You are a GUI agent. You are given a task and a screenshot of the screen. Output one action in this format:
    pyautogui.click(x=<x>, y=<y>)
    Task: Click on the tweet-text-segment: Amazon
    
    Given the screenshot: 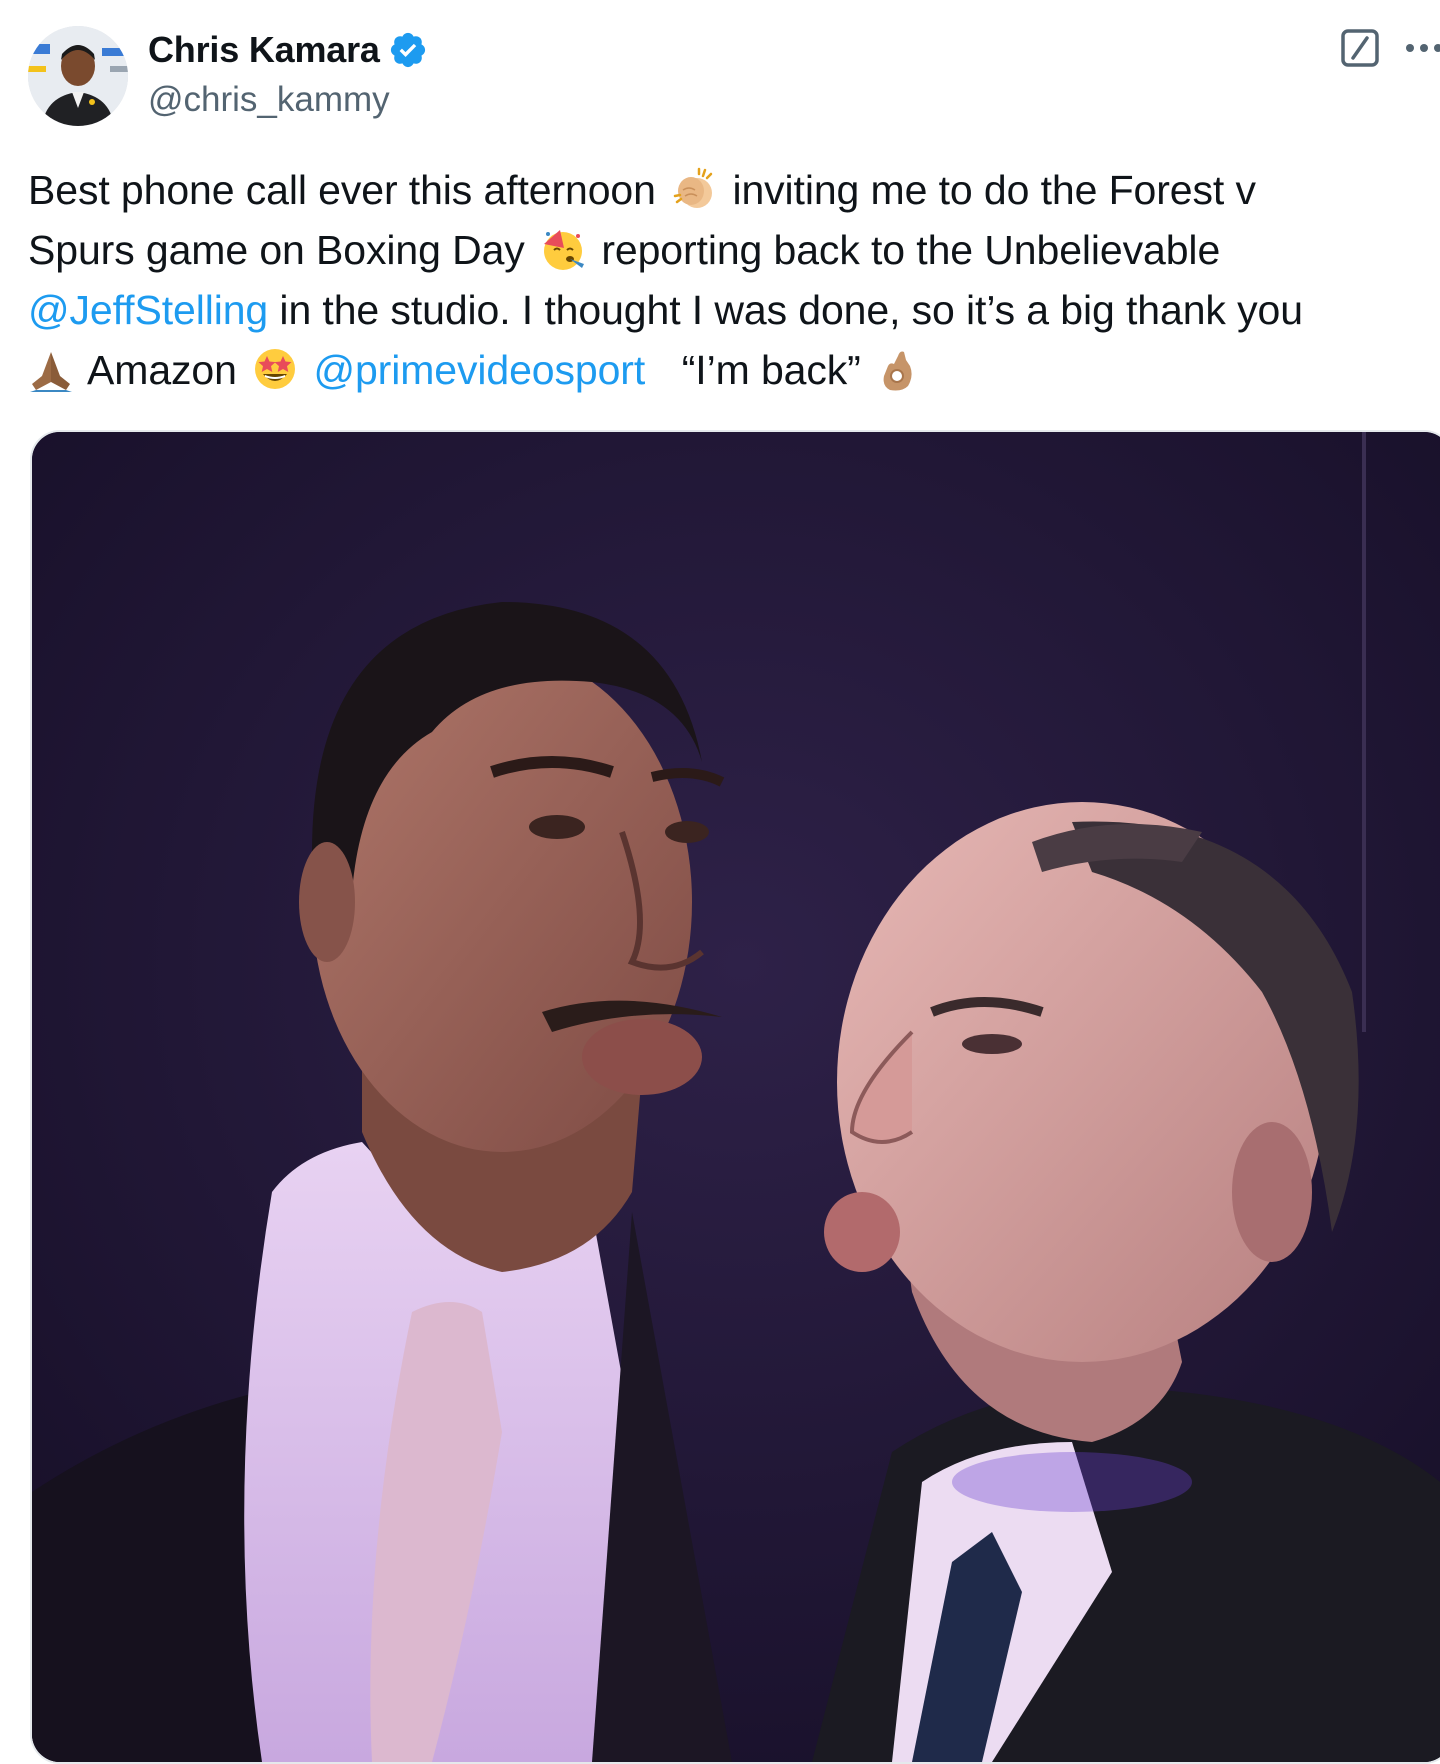 What is the action you would take?
    pyautogui.click(x=162, y=370)
    